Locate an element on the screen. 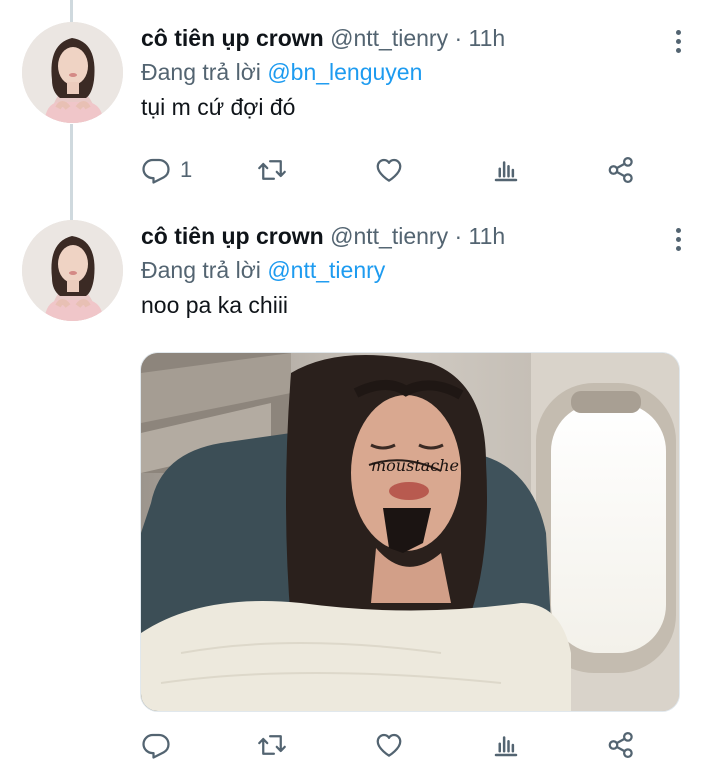  reply-button: 1 is located at coordinates (166, 170).